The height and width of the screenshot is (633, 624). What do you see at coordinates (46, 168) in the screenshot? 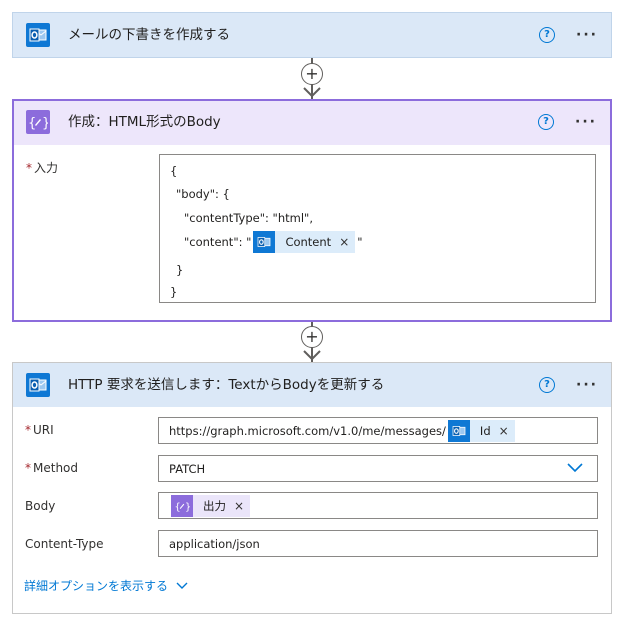
I see `input-label-text: 入力` at bounding box center [46, 168].